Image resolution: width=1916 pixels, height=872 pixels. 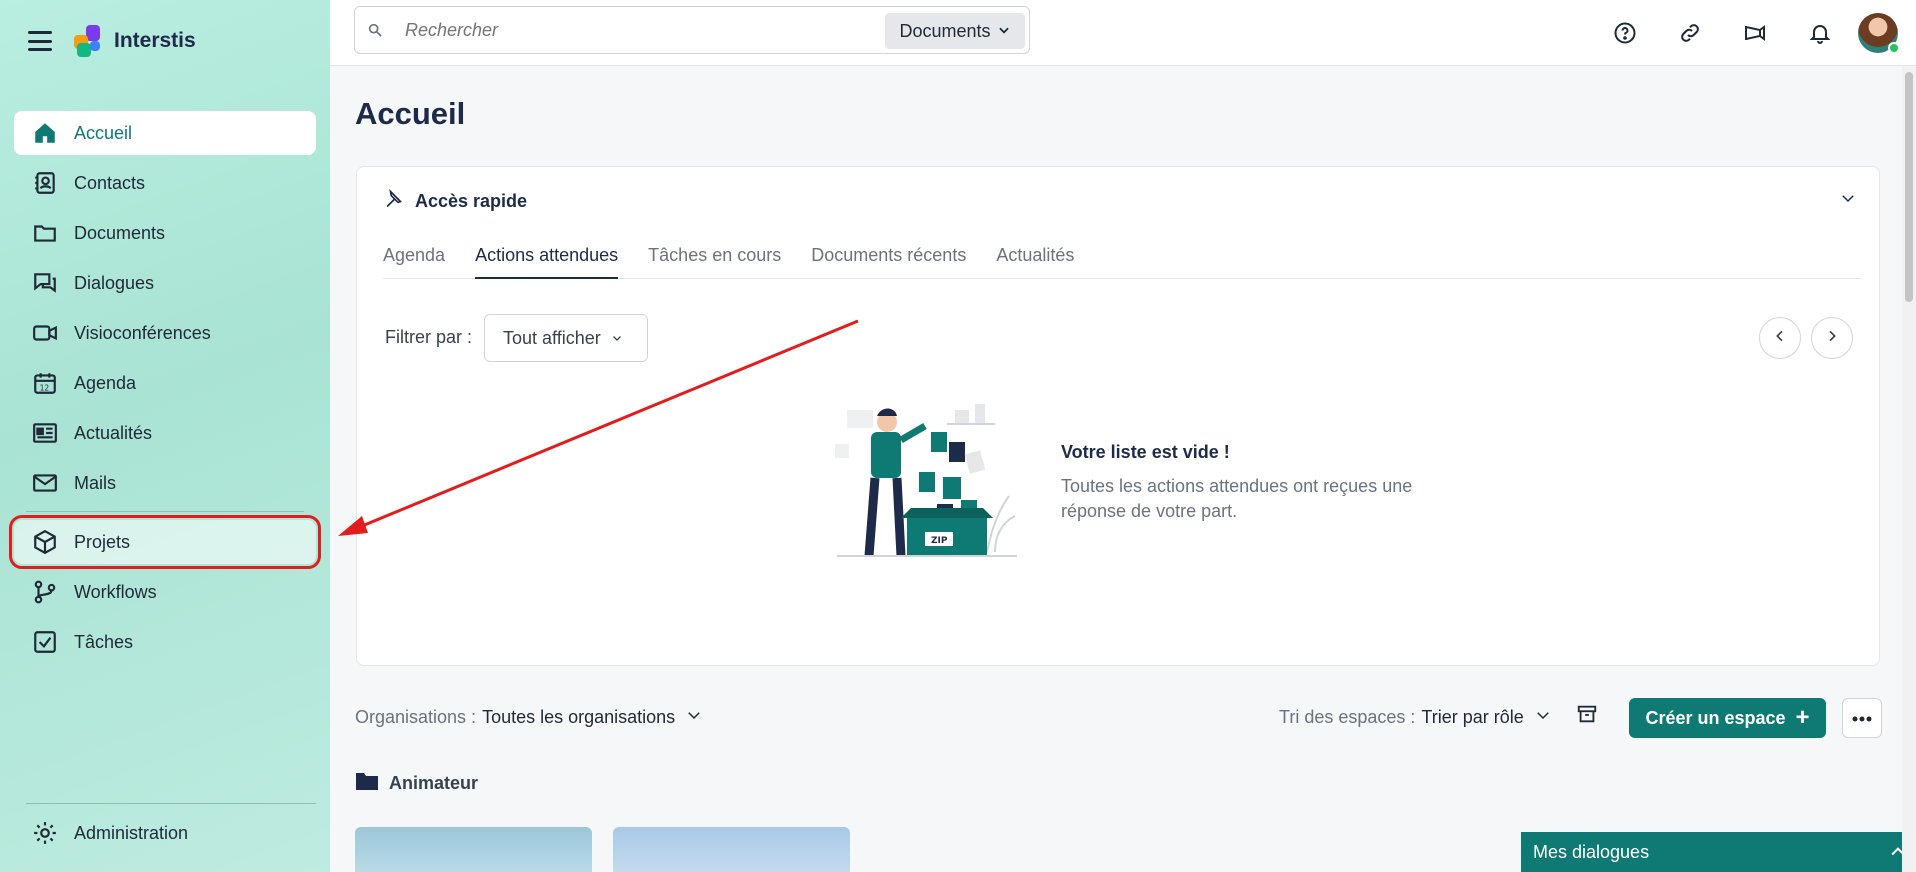 I want to click on cube-icon, so click(x=45, y=542).